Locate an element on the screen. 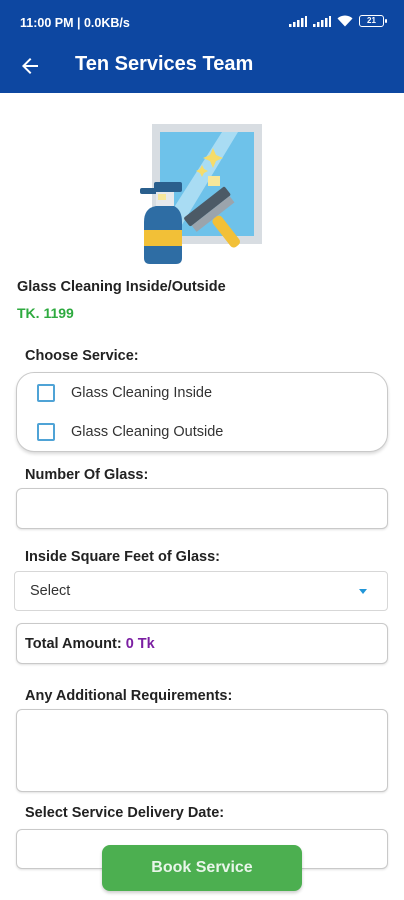 The height and width of the screenshot is (900, 404). option-glass-cleaning-inside: Glass Cleaning Inside is located at coordinates (124, 393).